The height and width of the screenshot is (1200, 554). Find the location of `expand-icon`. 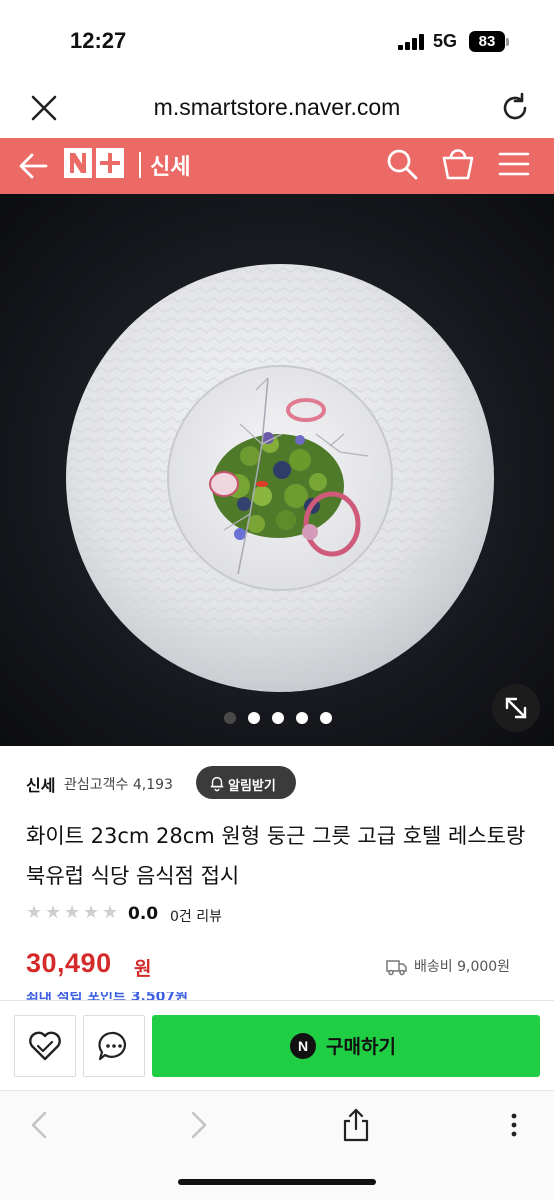

expand-icon is located at coordinates (516, 708).